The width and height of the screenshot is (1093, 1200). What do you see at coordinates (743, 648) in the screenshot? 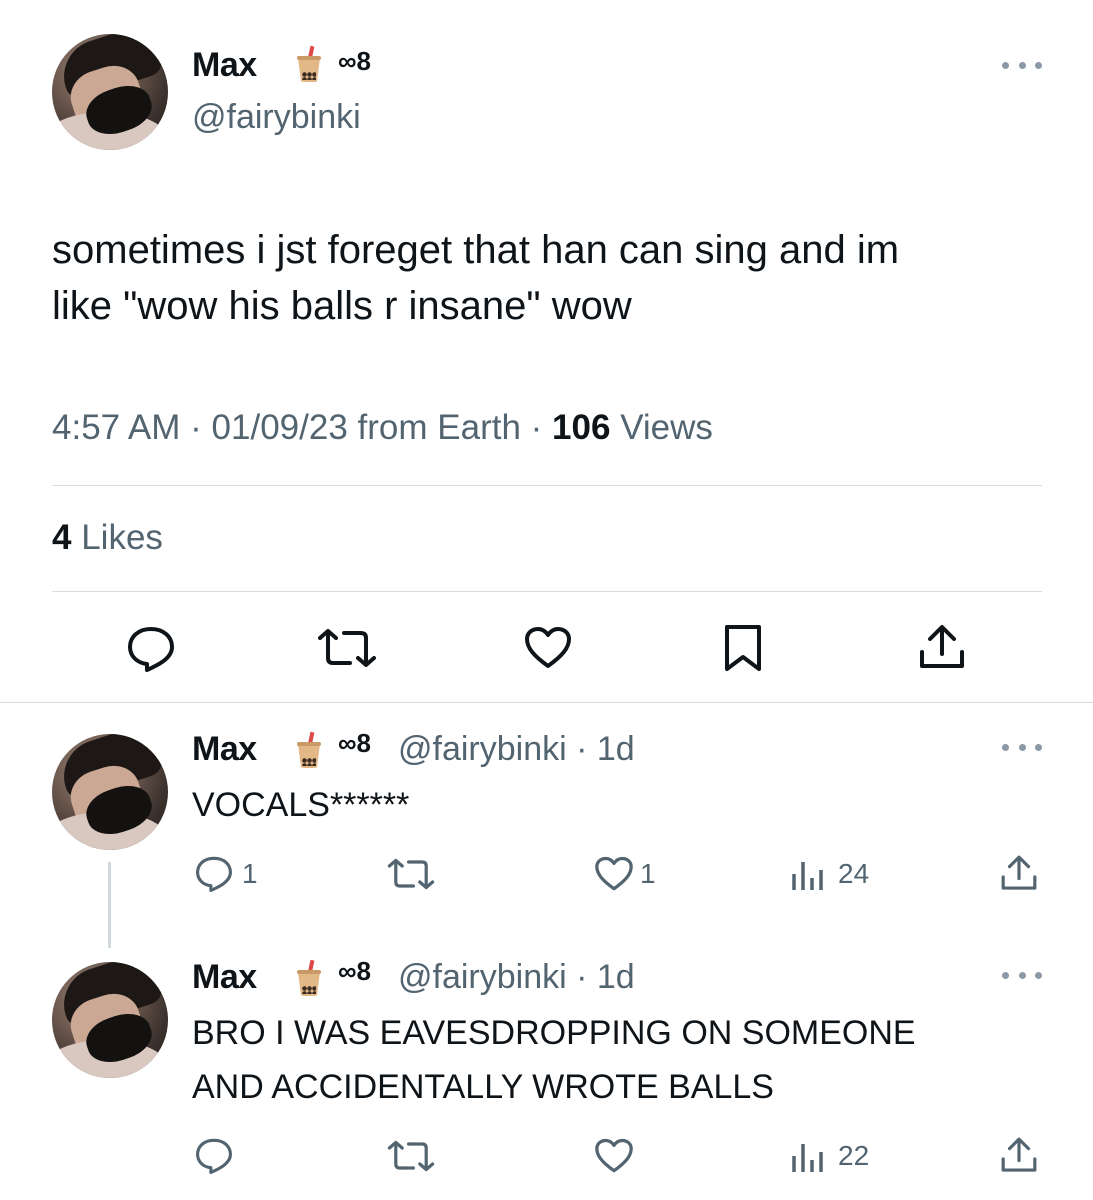
I see `bookmark-icon` at bounding box center [743, 648].